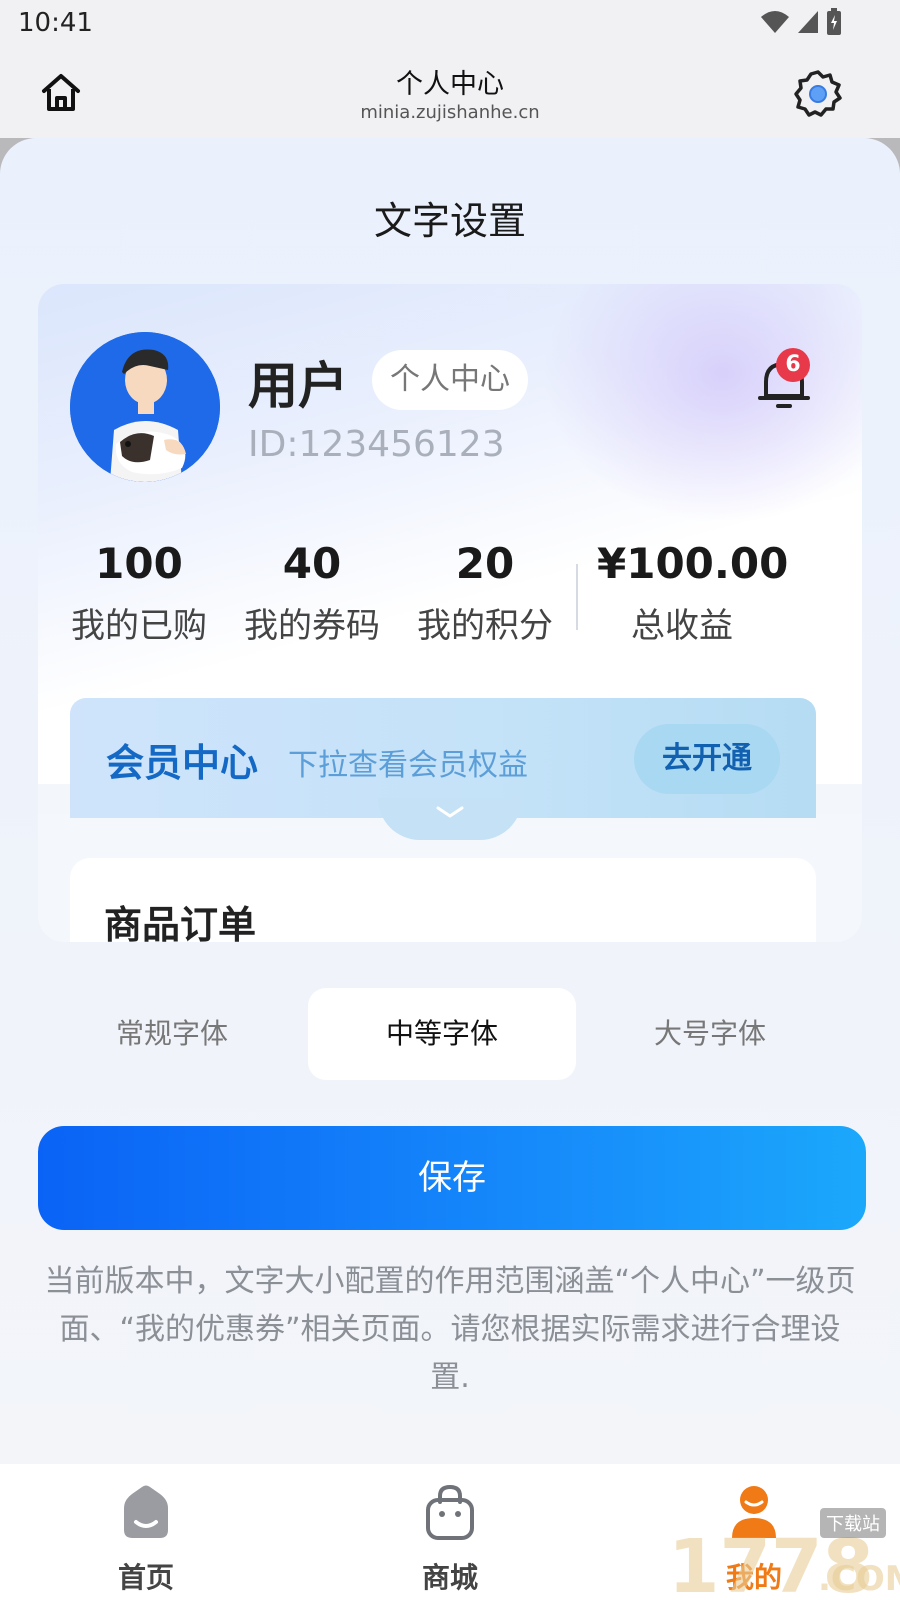  Describe the element at coordinates (182, 763) in the screenshot. I see `vip-title: 会员中心` at that location.